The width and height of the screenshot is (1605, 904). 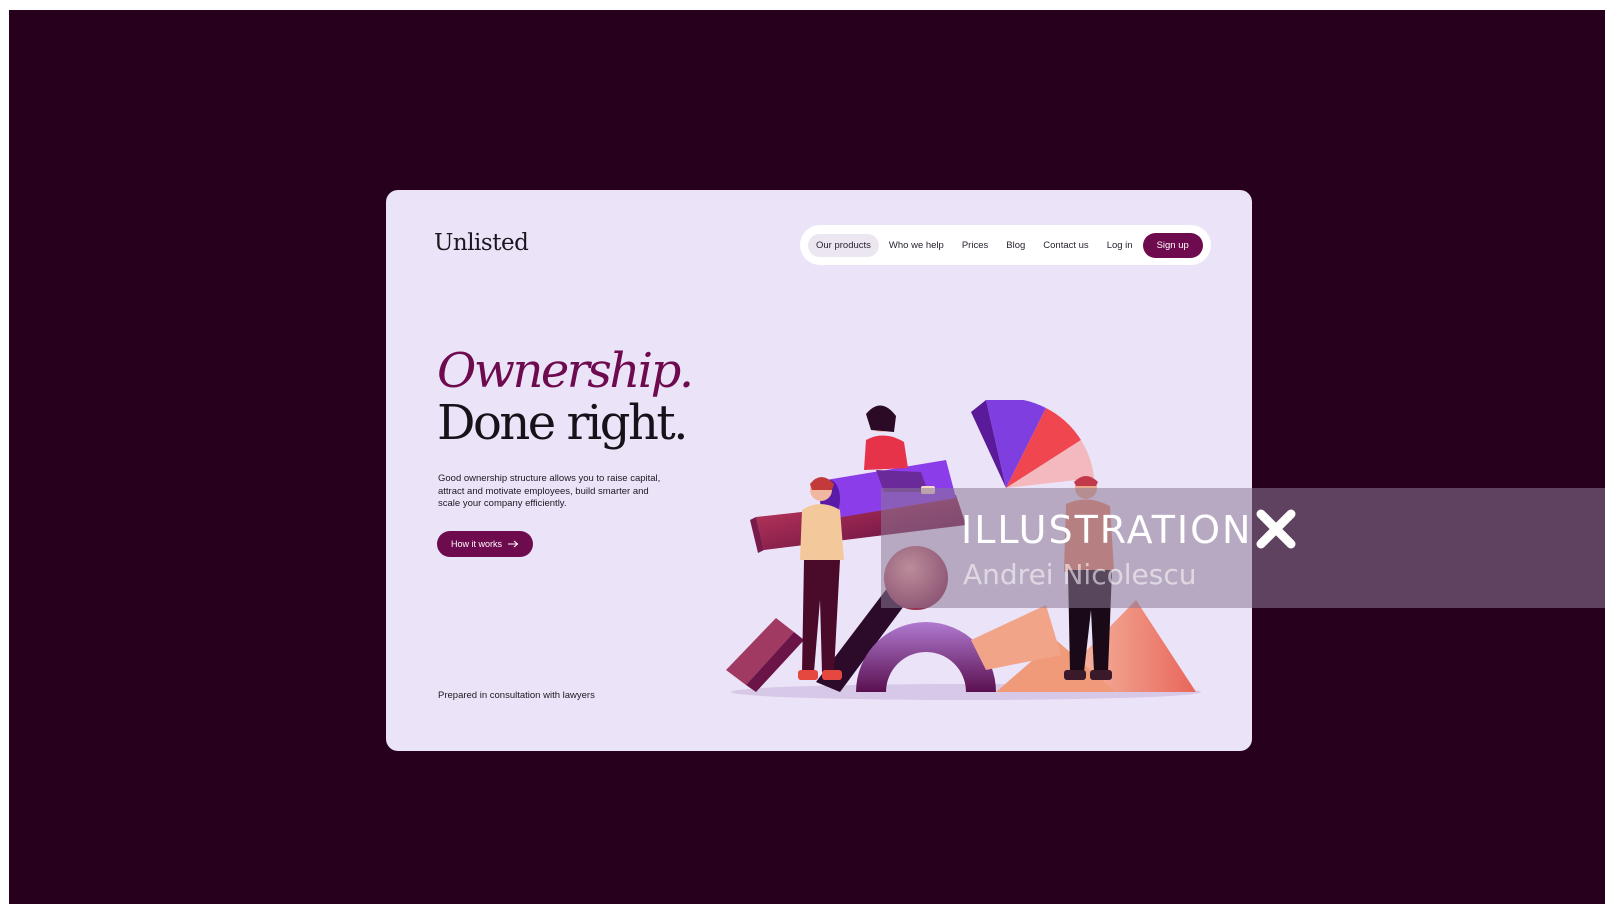 I want to click on how-it-works-button: How it works, so click(x=485, y=544).